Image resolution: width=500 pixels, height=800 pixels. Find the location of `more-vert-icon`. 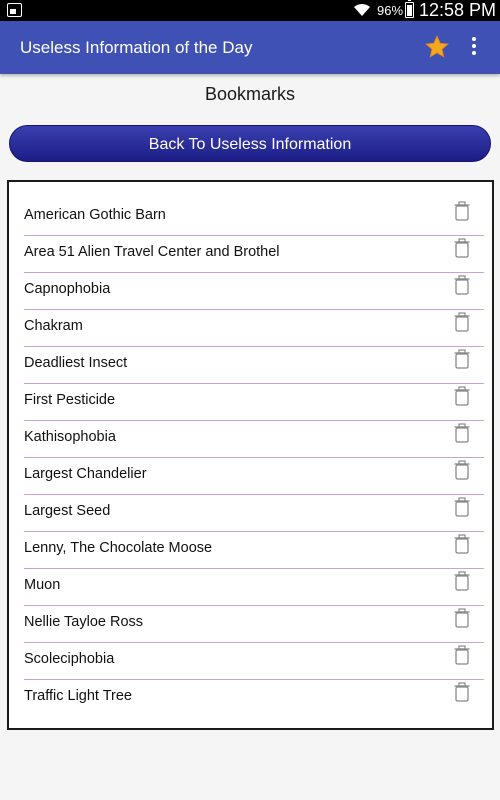

more-vert-icon is located at coordinates (474, 48).